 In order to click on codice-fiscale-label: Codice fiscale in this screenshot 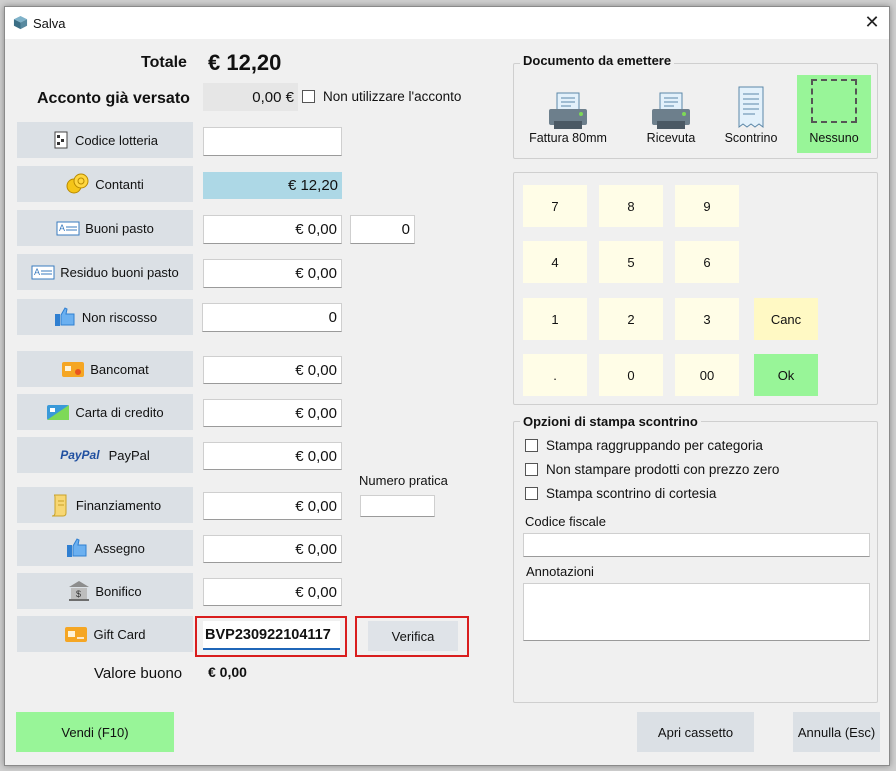, I will do `click(565, 521)`.